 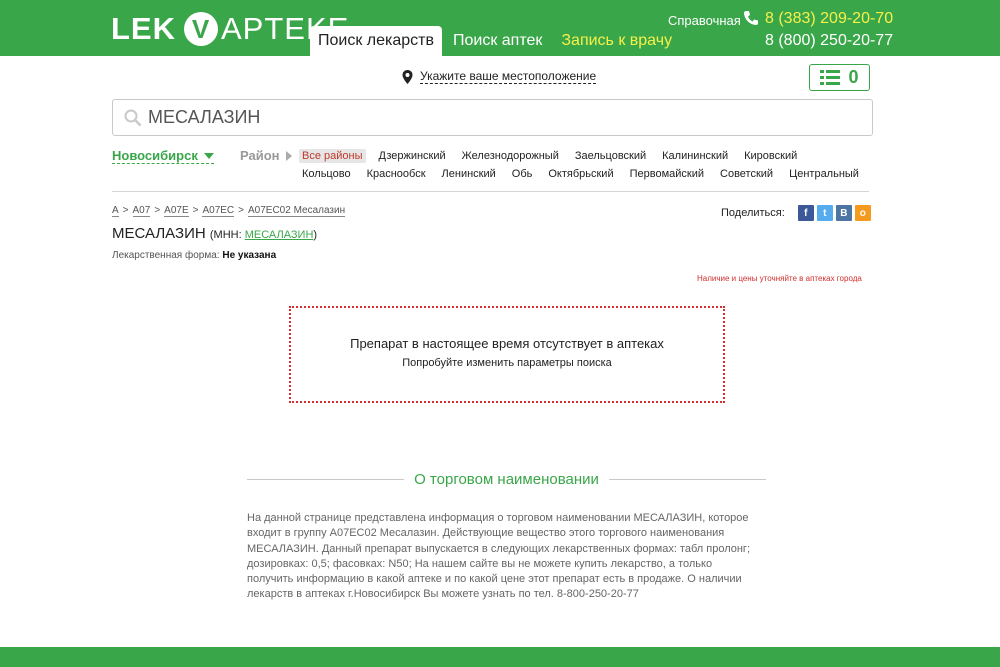 I want to click on breadcrumb-link: A07, so click(x=141, y=211).